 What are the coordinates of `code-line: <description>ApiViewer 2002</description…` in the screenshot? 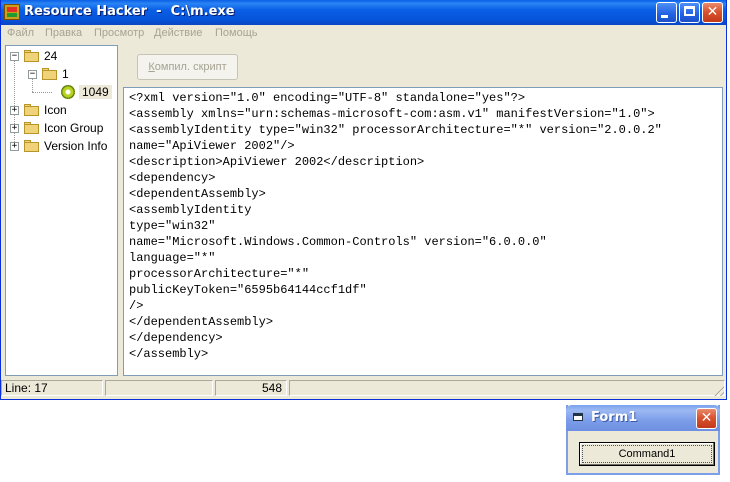 It's located at (277, 162).